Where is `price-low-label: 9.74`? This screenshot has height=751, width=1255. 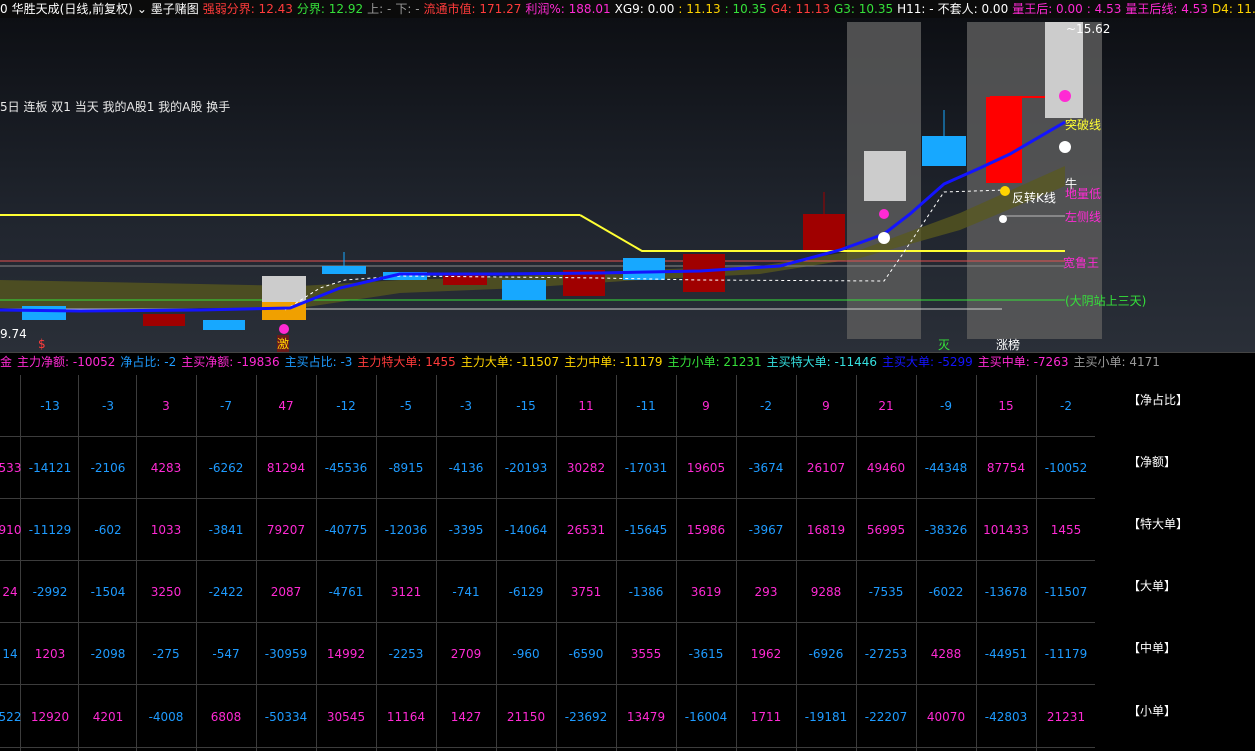 price-low-label: 9.74 is located at coordinates (13, 334).